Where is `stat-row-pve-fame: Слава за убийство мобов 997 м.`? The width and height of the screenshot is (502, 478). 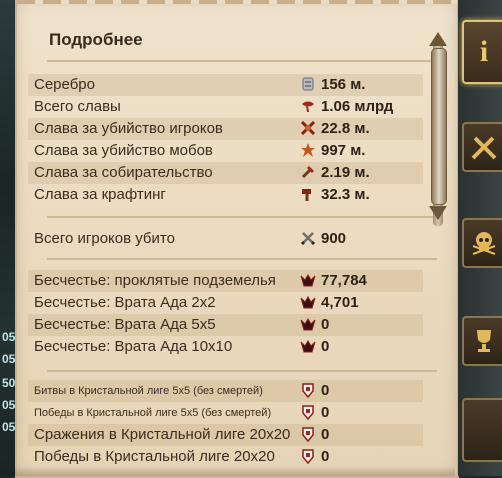 stat-row-pve-fame: Слава за убийство мобов 997 м. is located at coordinates (225, 151).